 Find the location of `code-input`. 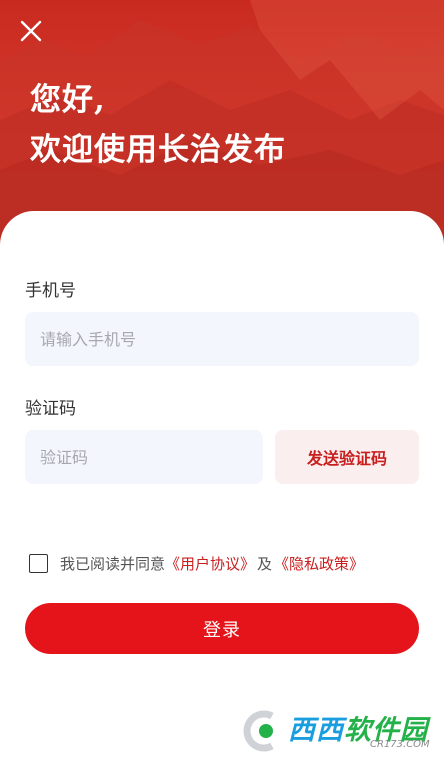

code-input is located at coordinates (144, 457).